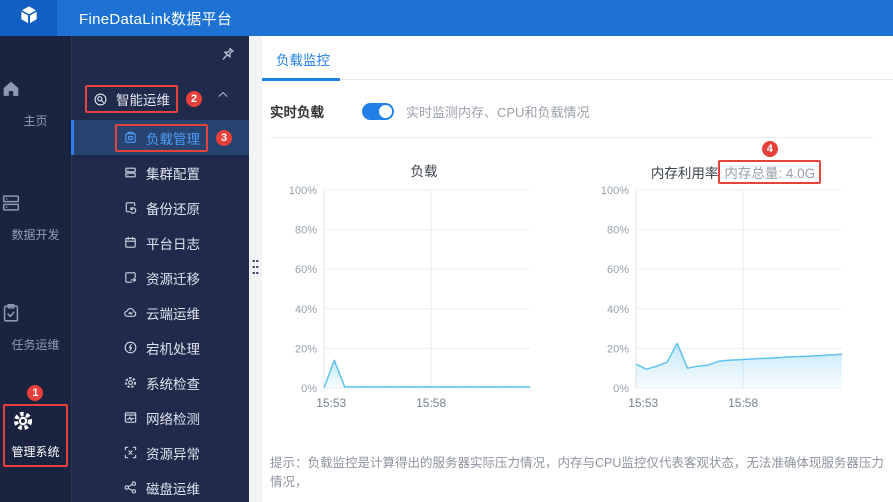 The height and width of the screenshot is (502, 893). Describe the element at coordinates (130, 487) in the screenshot. I see `share-nodes-icon` at that location.